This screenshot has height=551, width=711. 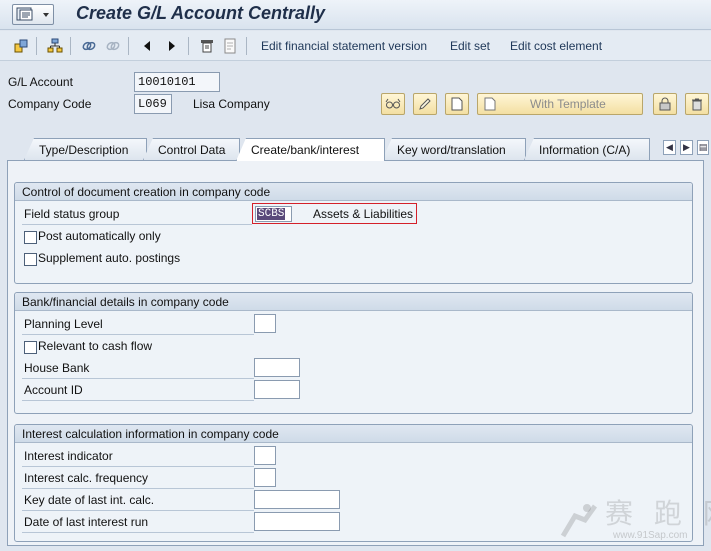 What do you see at coordinates (95, 346) in the screenshot?
I see `relevant-cash-flow-label: Relevant to cash flow` at bounding box center [95, 346].